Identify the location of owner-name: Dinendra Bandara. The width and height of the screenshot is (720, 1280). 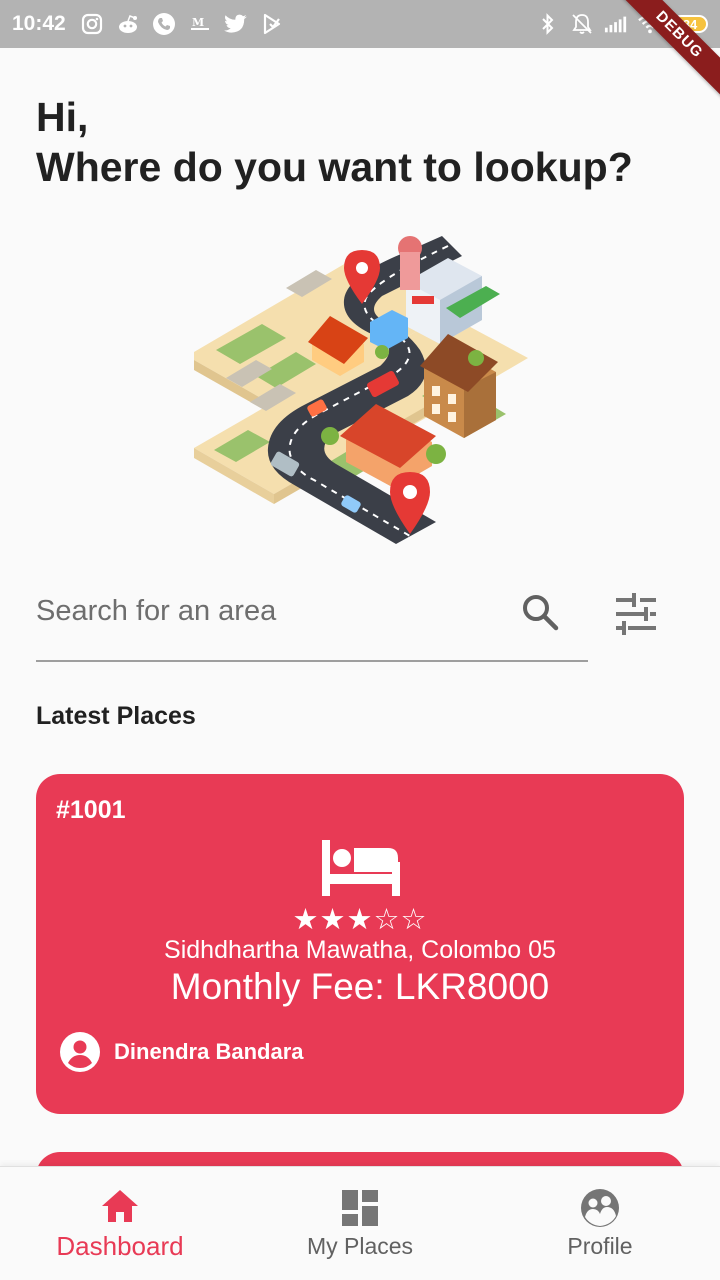
(209, 1051).